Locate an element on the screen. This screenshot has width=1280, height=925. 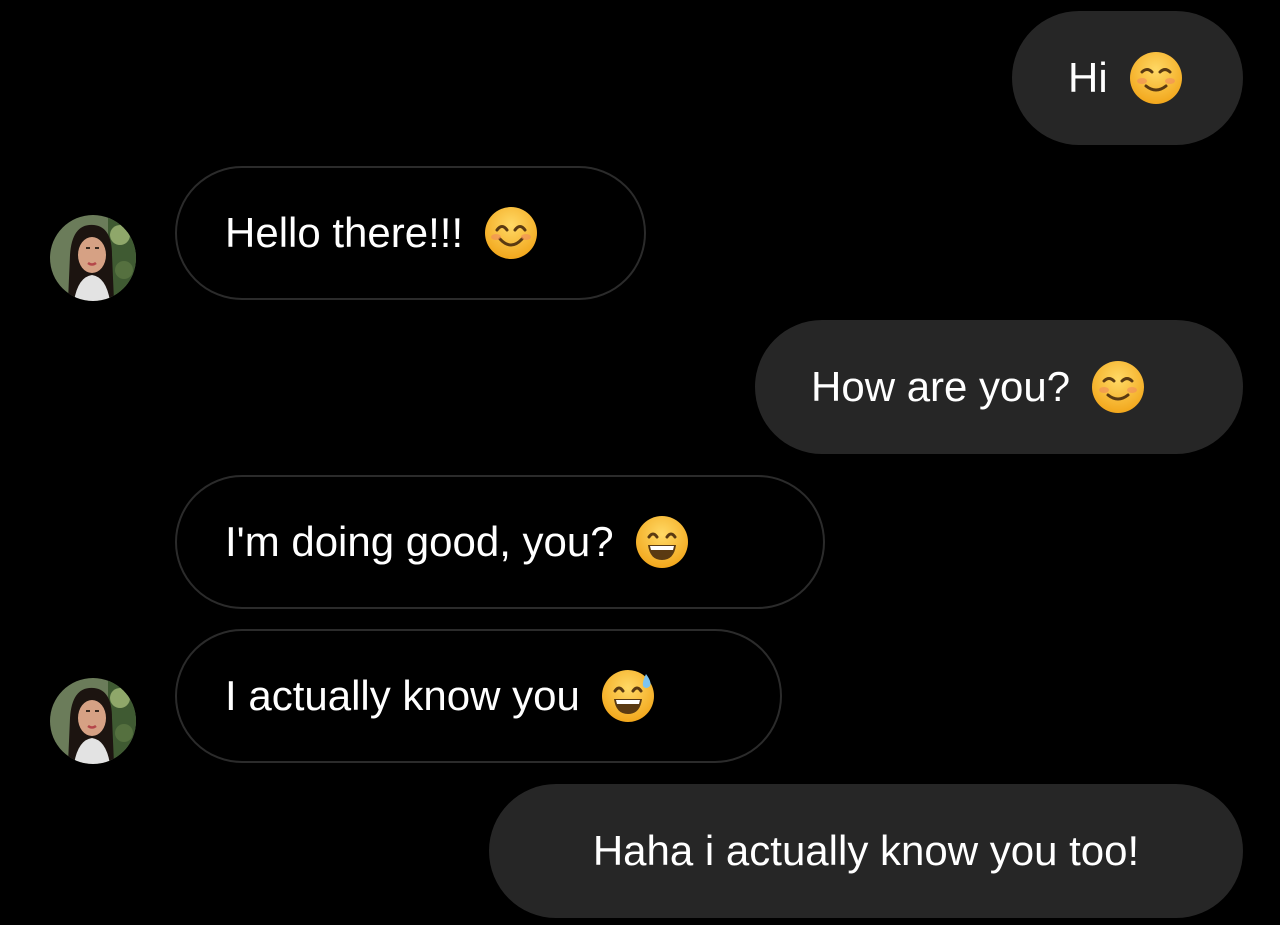
sent-message-bubble: How are you? is located at coordinates (999, 387).